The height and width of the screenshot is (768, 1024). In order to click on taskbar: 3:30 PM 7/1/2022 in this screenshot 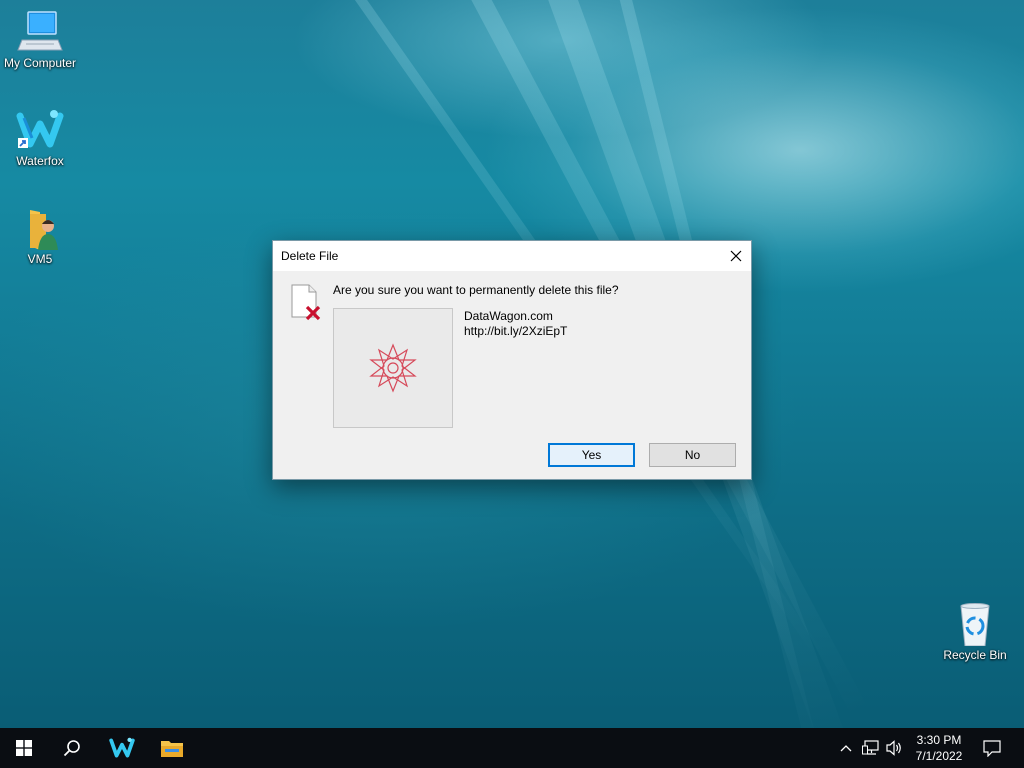, I will do `click(512, 748)`.